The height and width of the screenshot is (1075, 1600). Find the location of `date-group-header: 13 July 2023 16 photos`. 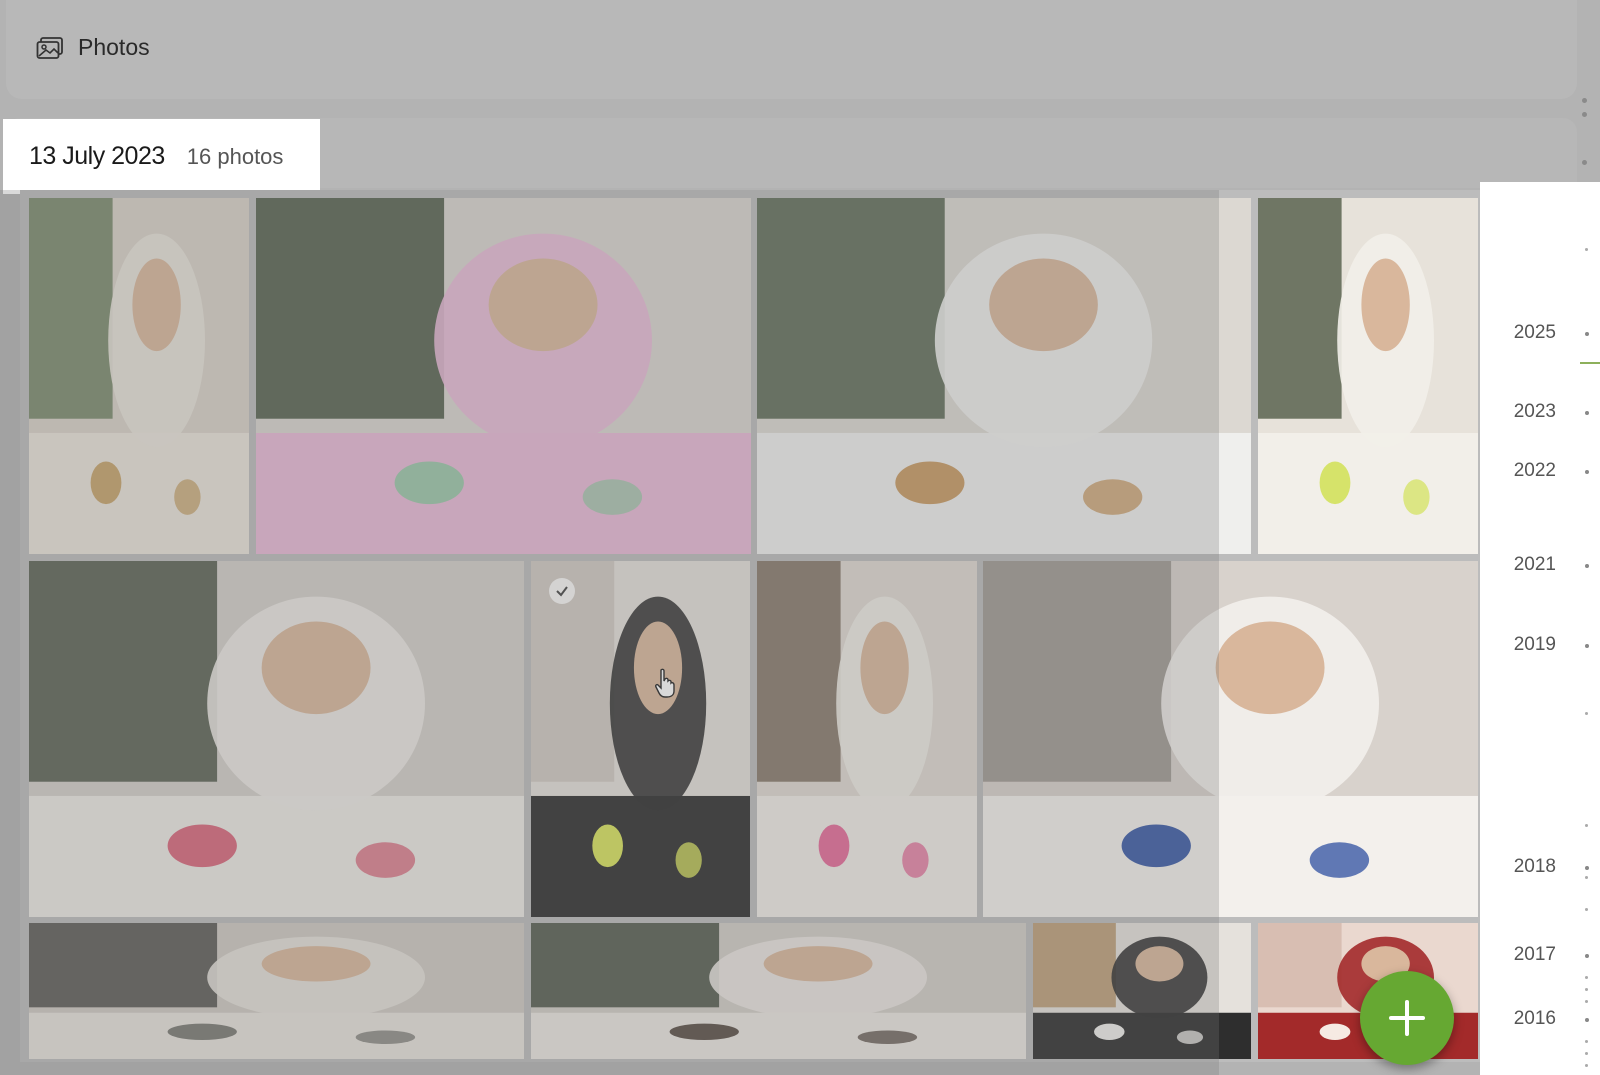

date-group-header: 13 July 2023 16 photos is located at coordinates (161, 156).